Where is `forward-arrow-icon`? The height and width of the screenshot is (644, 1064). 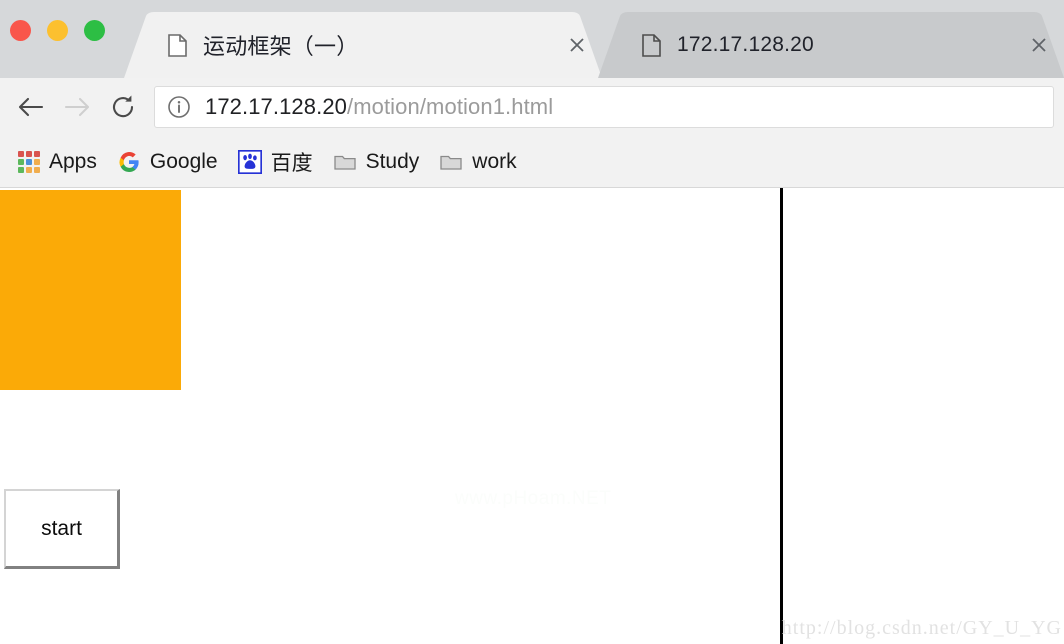
forward-arrow-icon is located at coordinates (77, 107).